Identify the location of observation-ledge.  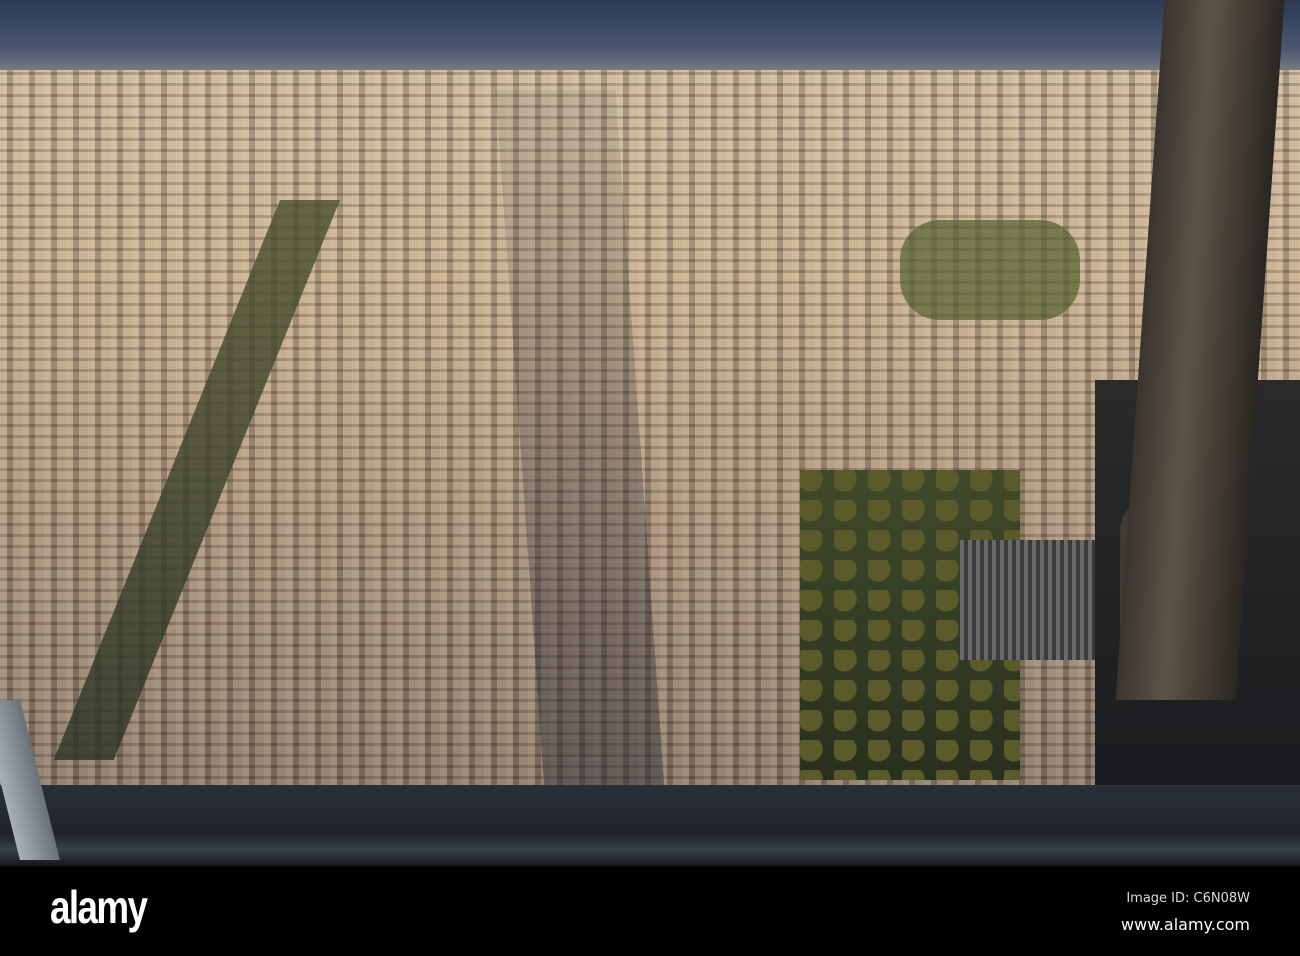
(650, 825).